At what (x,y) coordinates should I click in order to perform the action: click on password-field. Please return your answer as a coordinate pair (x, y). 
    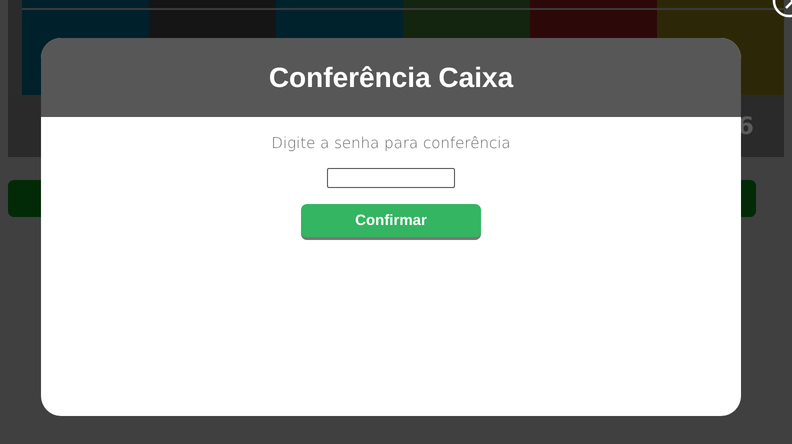
    Looking at the image, I should click on (391, 178).